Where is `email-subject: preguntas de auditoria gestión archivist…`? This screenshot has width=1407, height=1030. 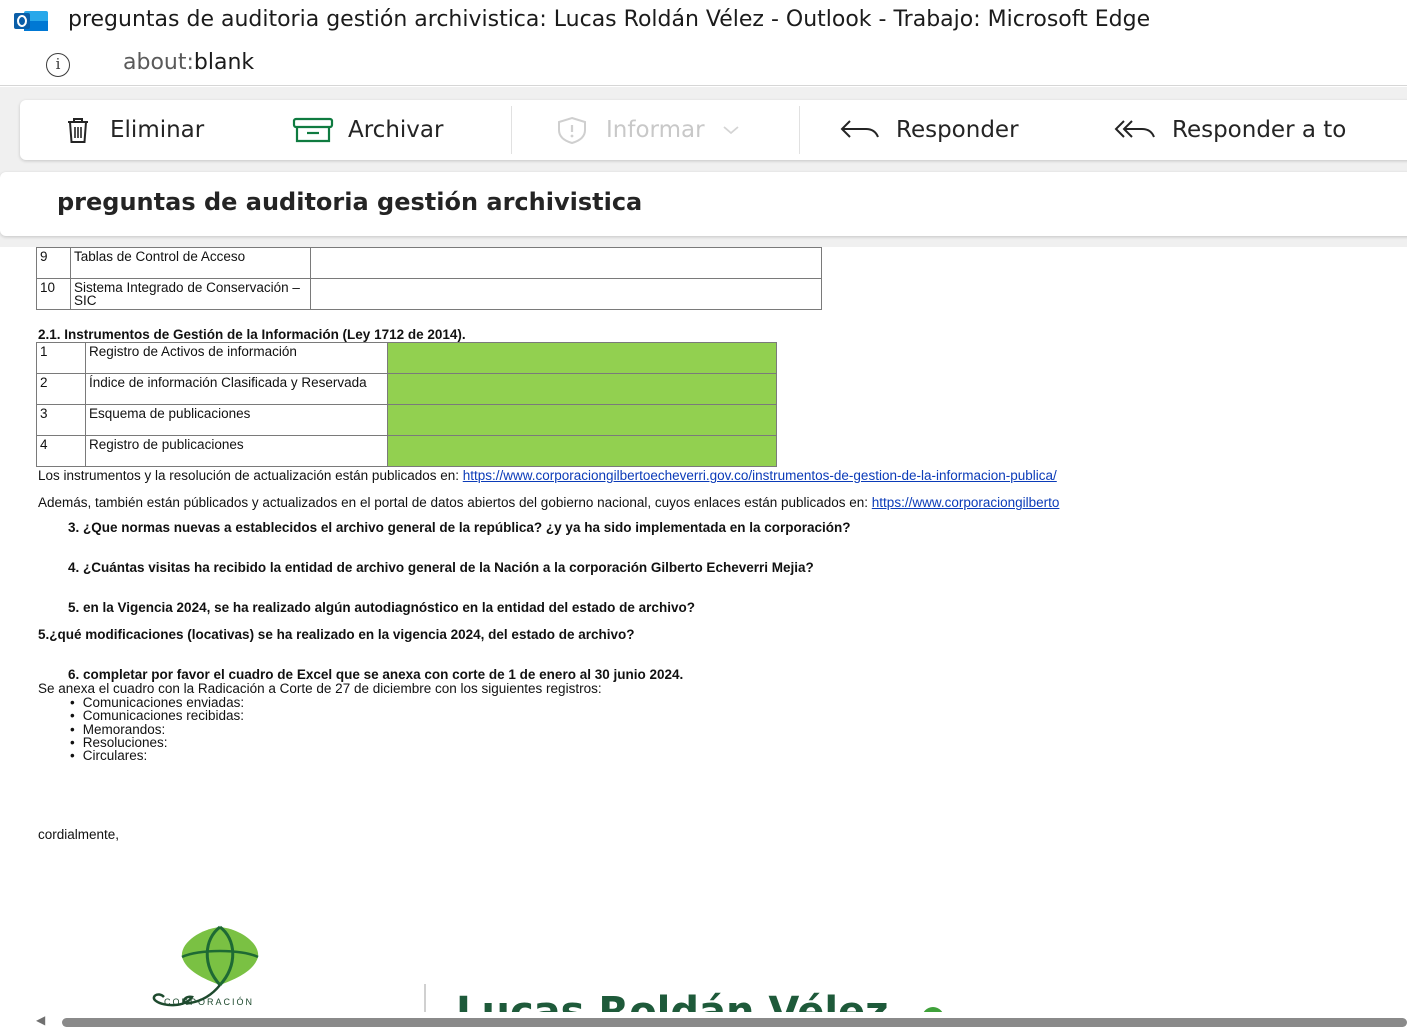 email-subject: preguntas de auditoria gestión archivist… is located at coordinates (350, 202).